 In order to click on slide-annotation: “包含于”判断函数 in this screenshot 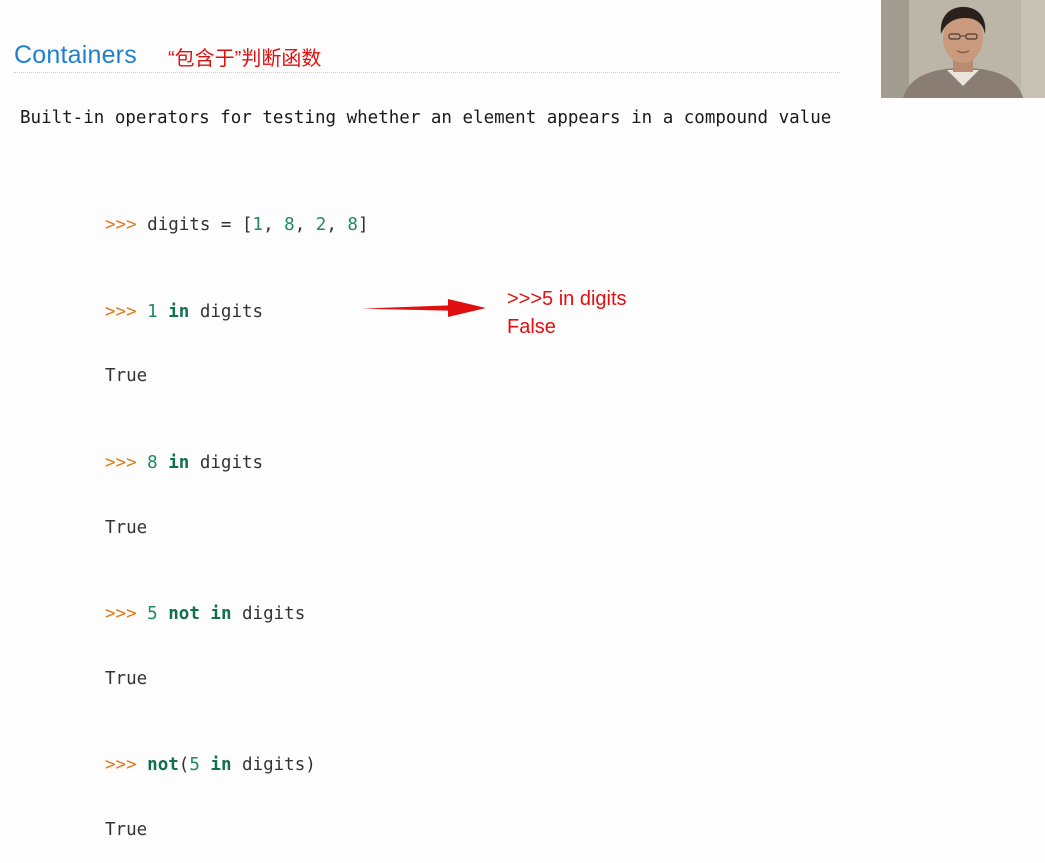, I will do `click(245, 59)`.